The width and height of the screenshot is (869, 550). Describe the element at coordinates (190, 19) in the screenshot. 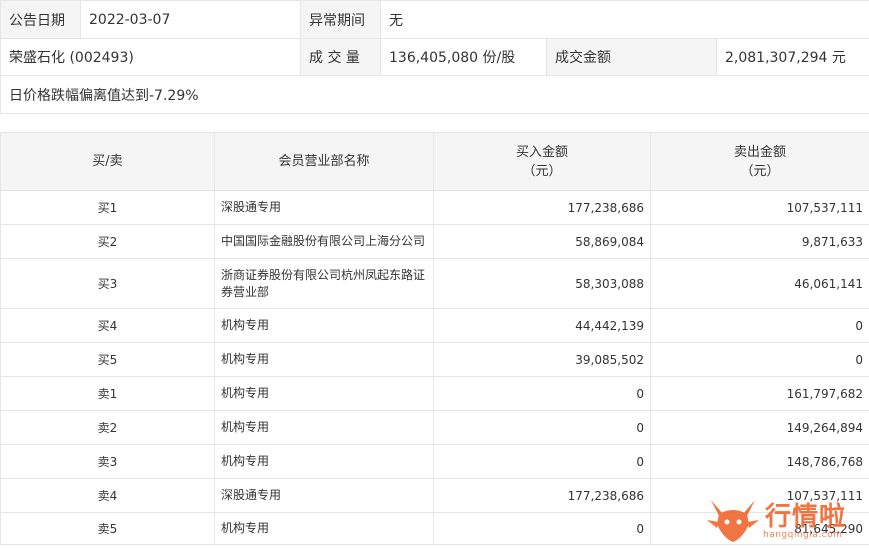

I see `date-value: 2022-03-07` at that location.